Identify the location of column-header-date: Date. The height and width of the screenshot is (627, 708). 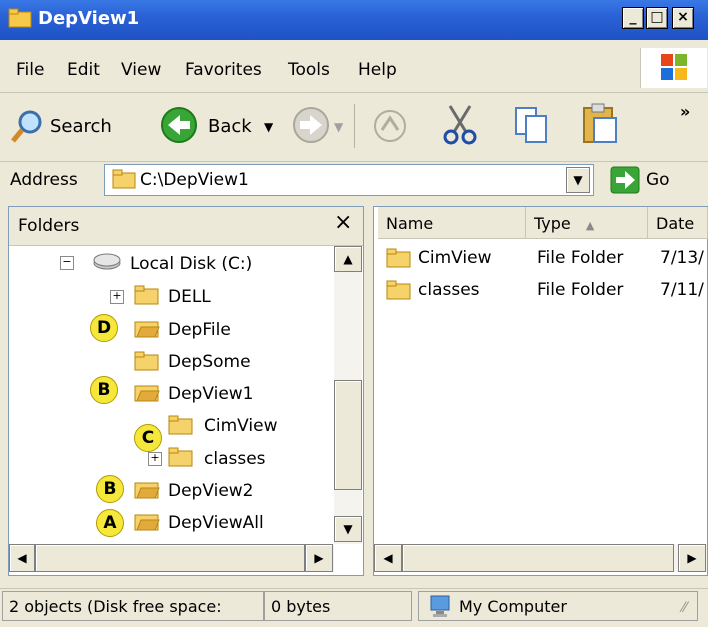
(678, 223).